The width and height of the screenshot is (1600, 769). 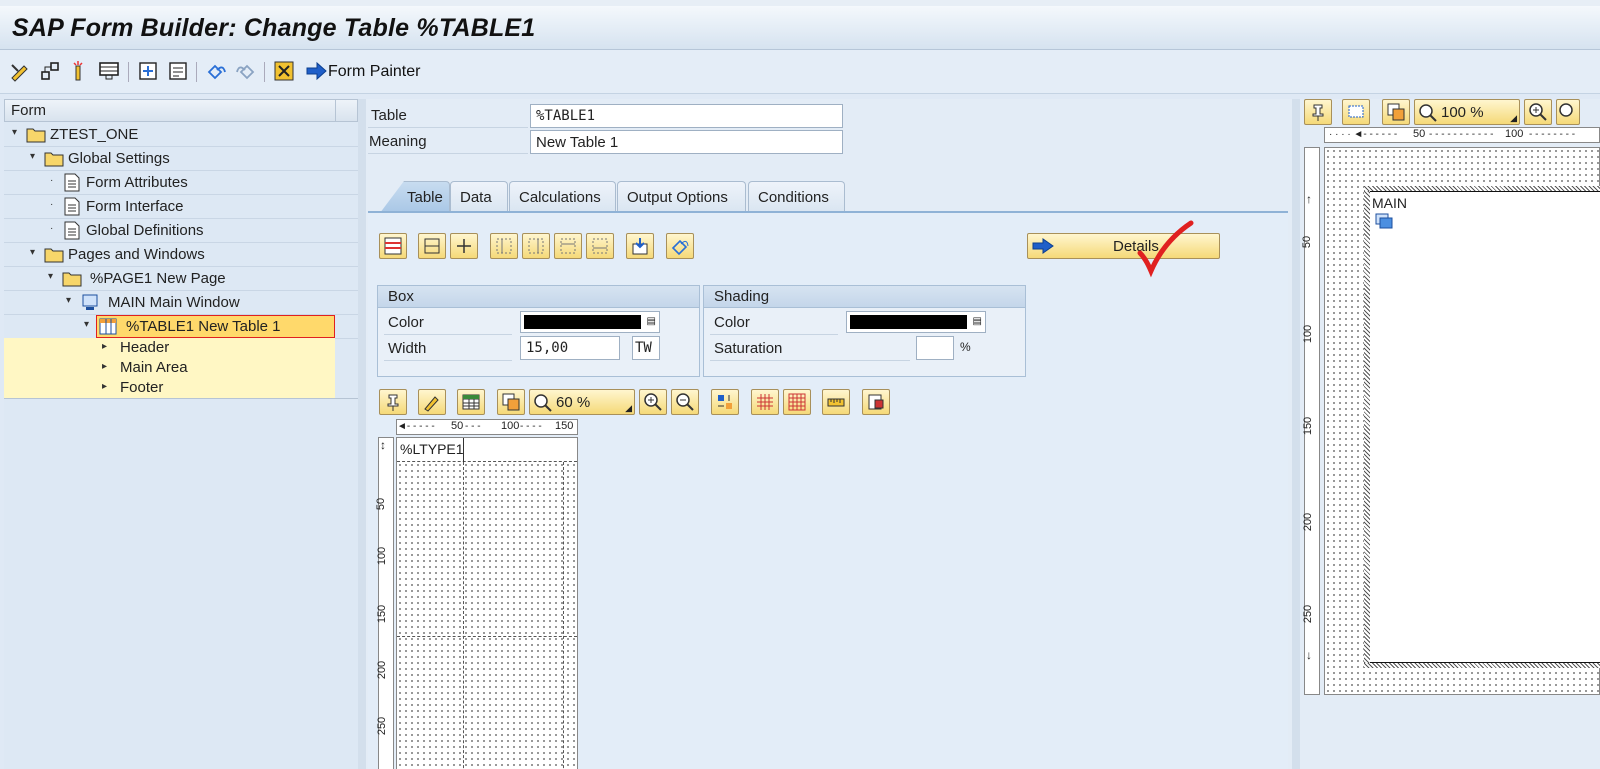 What do you see at coordinates (543, 403) in the screenshot?
I see `magnifier-icon` at bounding box center [543, 403].